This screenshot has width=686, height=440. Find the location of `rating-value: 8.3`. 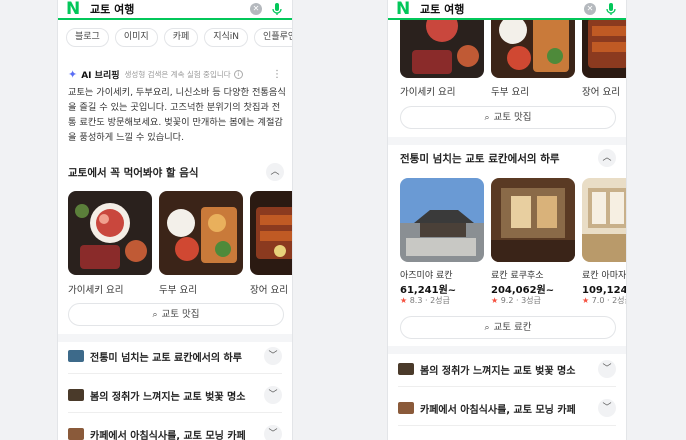

rating-value: 8.3 is located at coordinates (416, 300).